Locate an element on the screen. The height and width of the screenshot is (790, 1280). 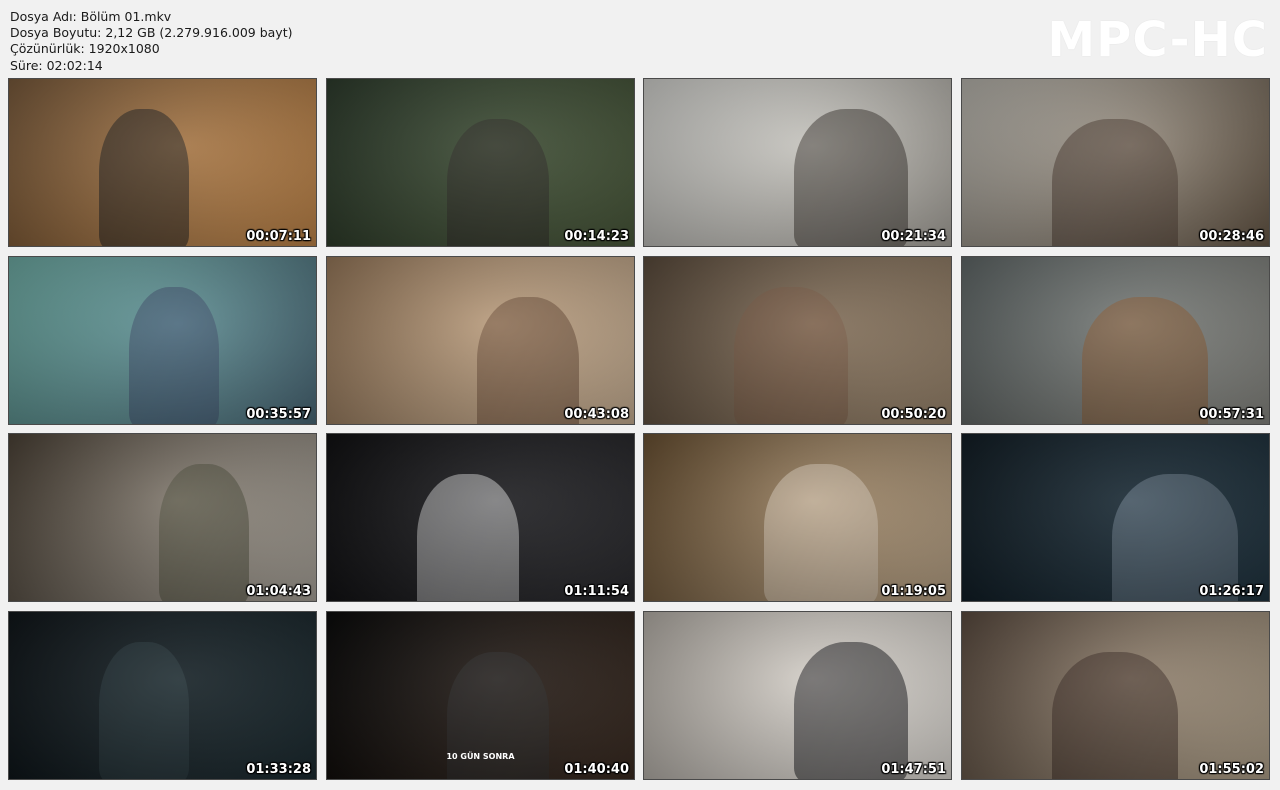
video-thumbnail: 01:04:43 is located at coordinates (162, 517).